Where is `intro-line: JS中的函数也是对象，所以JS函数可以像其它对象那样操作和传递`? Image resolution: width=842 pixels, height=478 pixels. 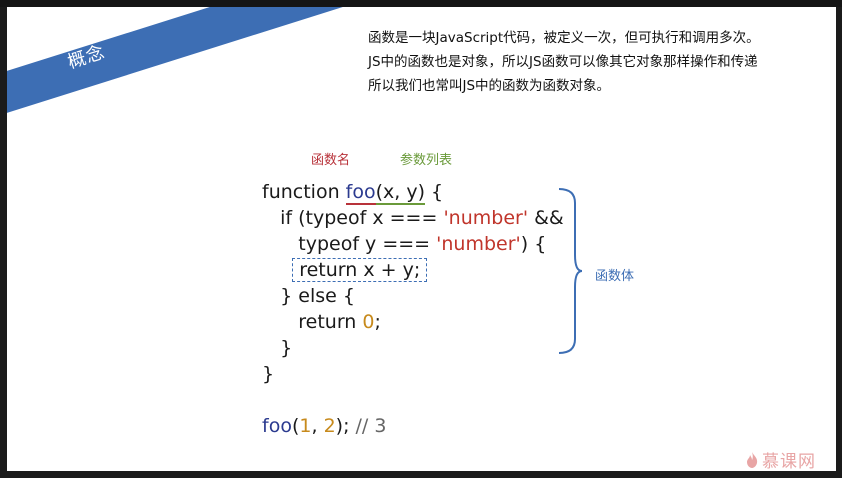
intro-line: JS中的函数也是对象，所以JS函数可以像其它对象那样操作和传递 is located at coordinates (563, 62).